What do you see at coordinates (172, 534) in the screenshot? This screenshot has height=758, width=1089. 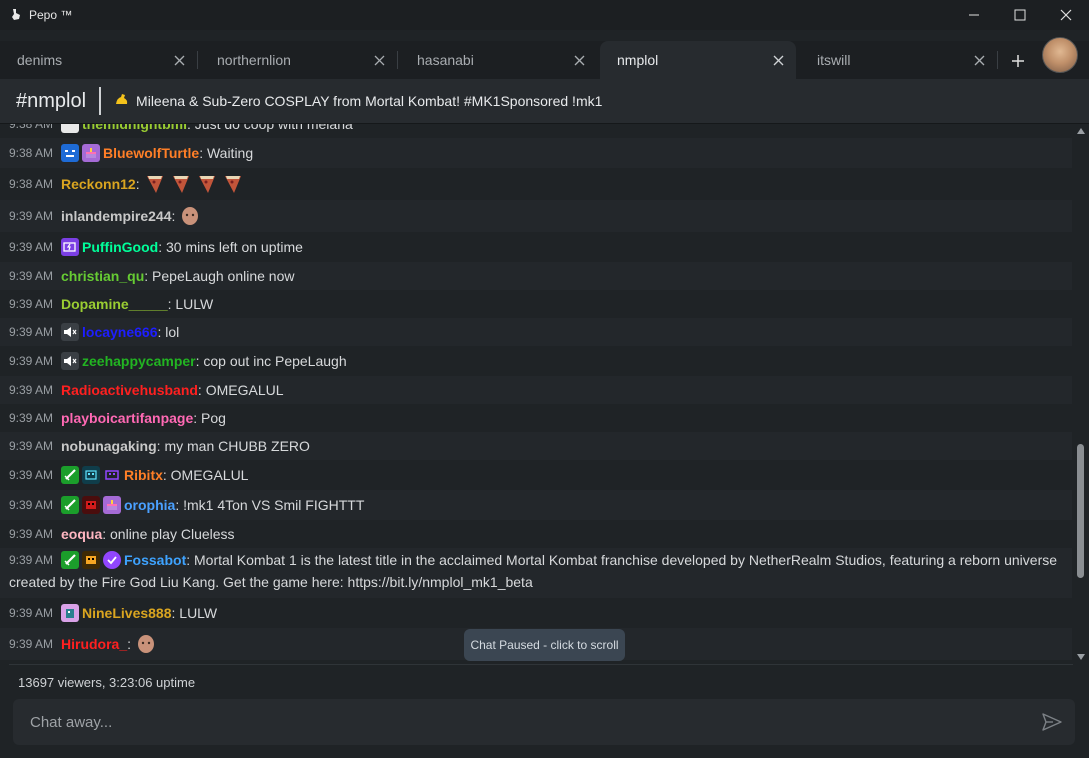 I see `message-text: online play Clueless` at bounding box center [172, 534].